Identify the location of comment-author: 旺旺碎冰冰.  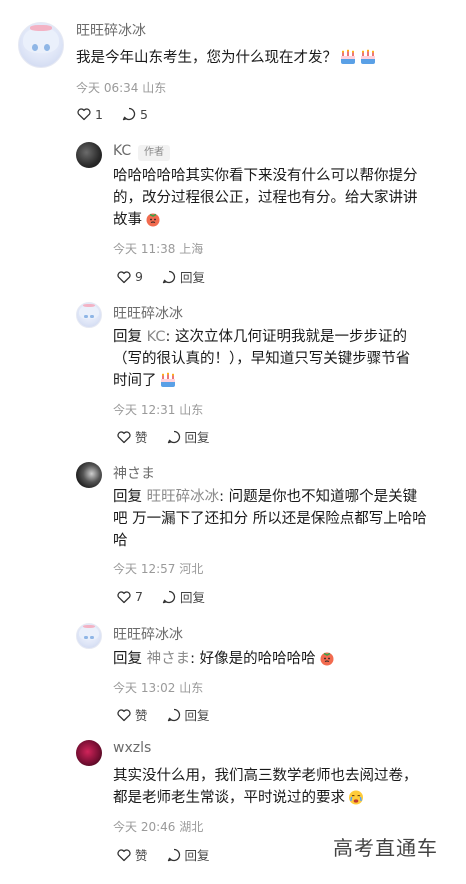
(111, 30).